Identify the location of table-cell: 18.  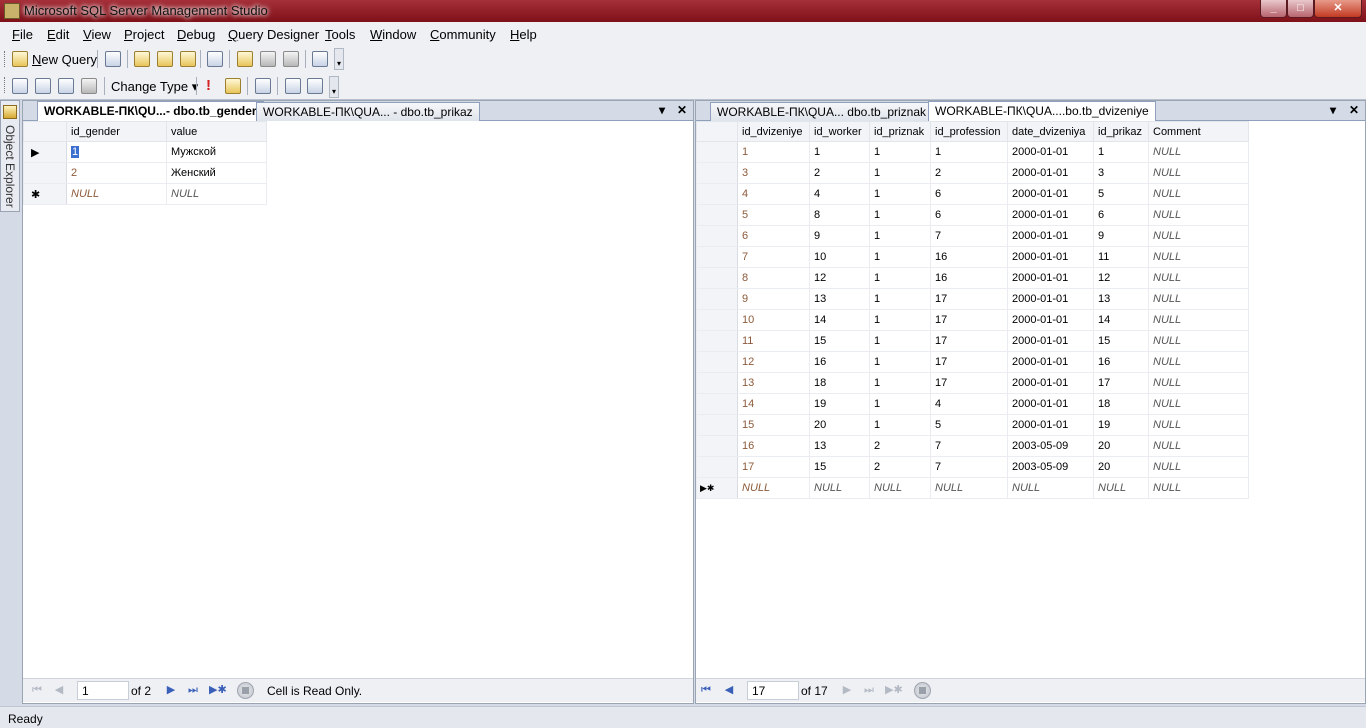
(839, 383).